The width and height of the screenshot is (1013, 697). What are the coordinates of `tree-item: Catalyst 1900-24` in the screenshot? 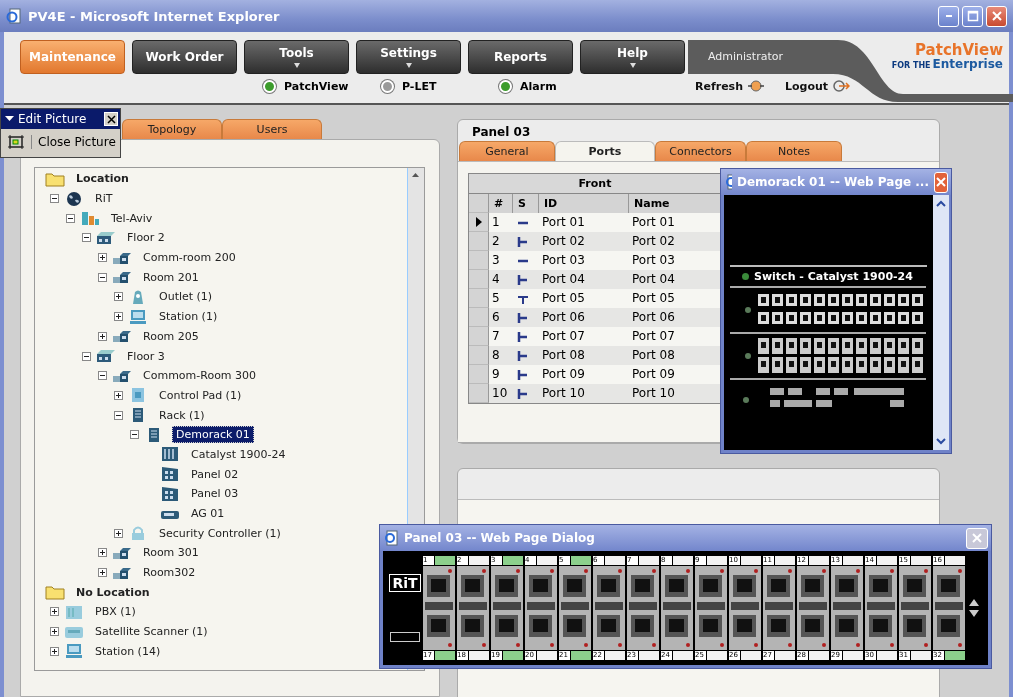 It's located at (238, 454).